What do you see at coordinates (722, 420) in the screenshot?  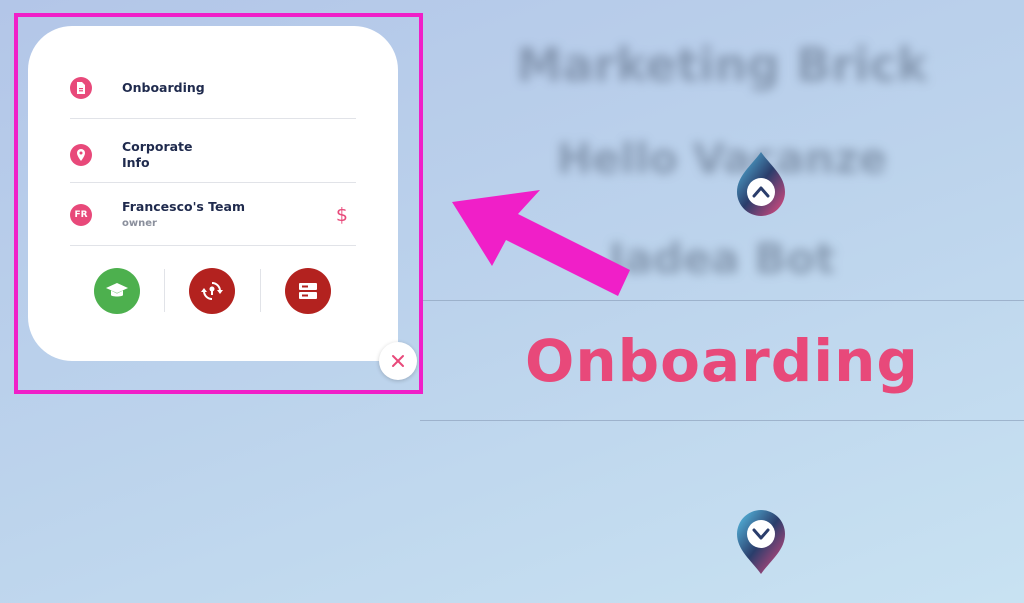 I see `selection-divider-bottom` at bounding box center [722, 420].